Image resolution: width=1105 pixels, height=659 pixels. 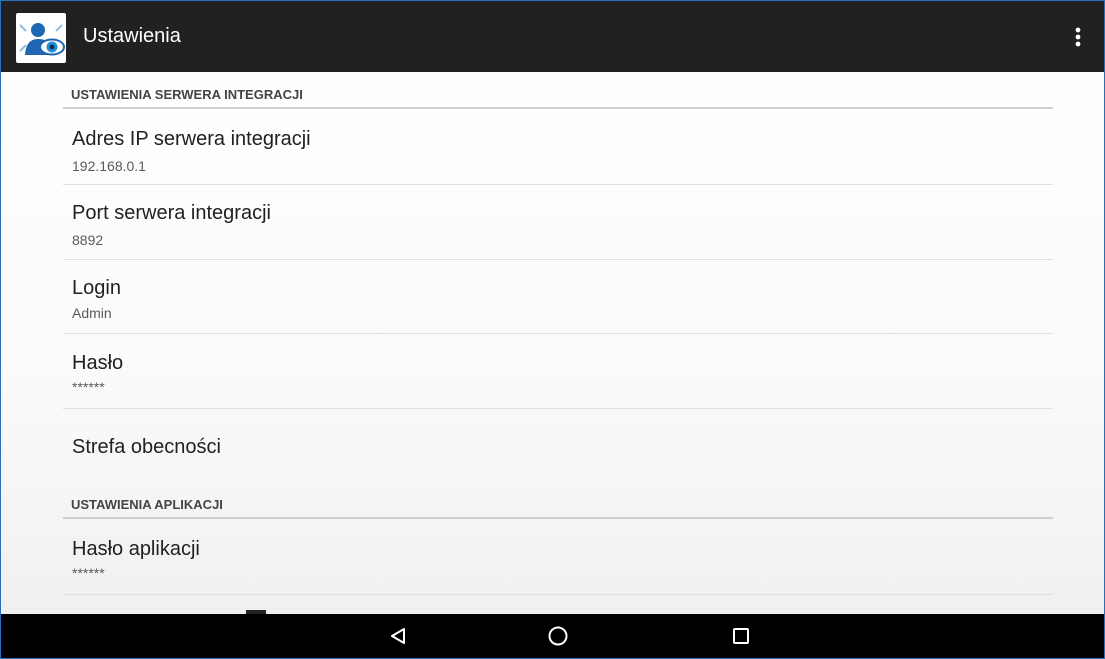 I want to click on pref-summary: 192.168.0.1, so click(x=109, y=166).